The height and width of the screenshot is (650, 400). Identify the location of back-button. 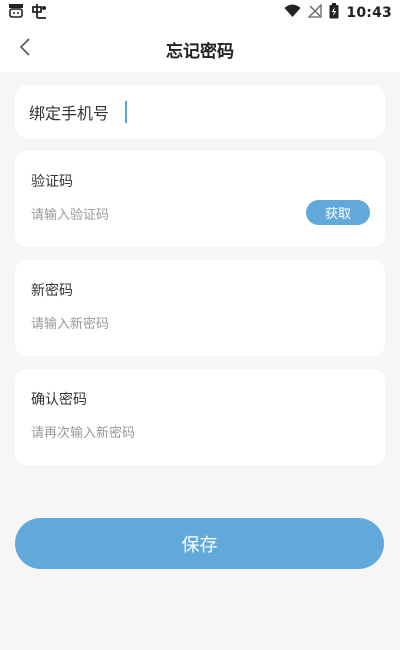
(25, 49).